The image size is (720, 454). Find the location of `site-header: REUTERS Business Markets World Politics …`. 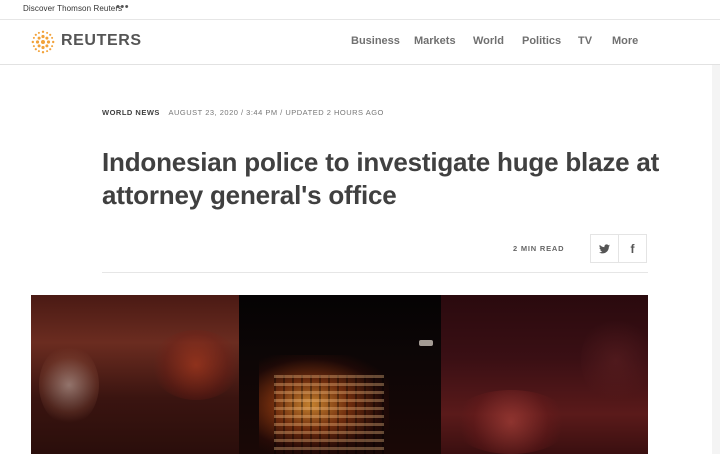

site-header: REUTERS Business Markets World Politics … is located at coordinates (360, 42).